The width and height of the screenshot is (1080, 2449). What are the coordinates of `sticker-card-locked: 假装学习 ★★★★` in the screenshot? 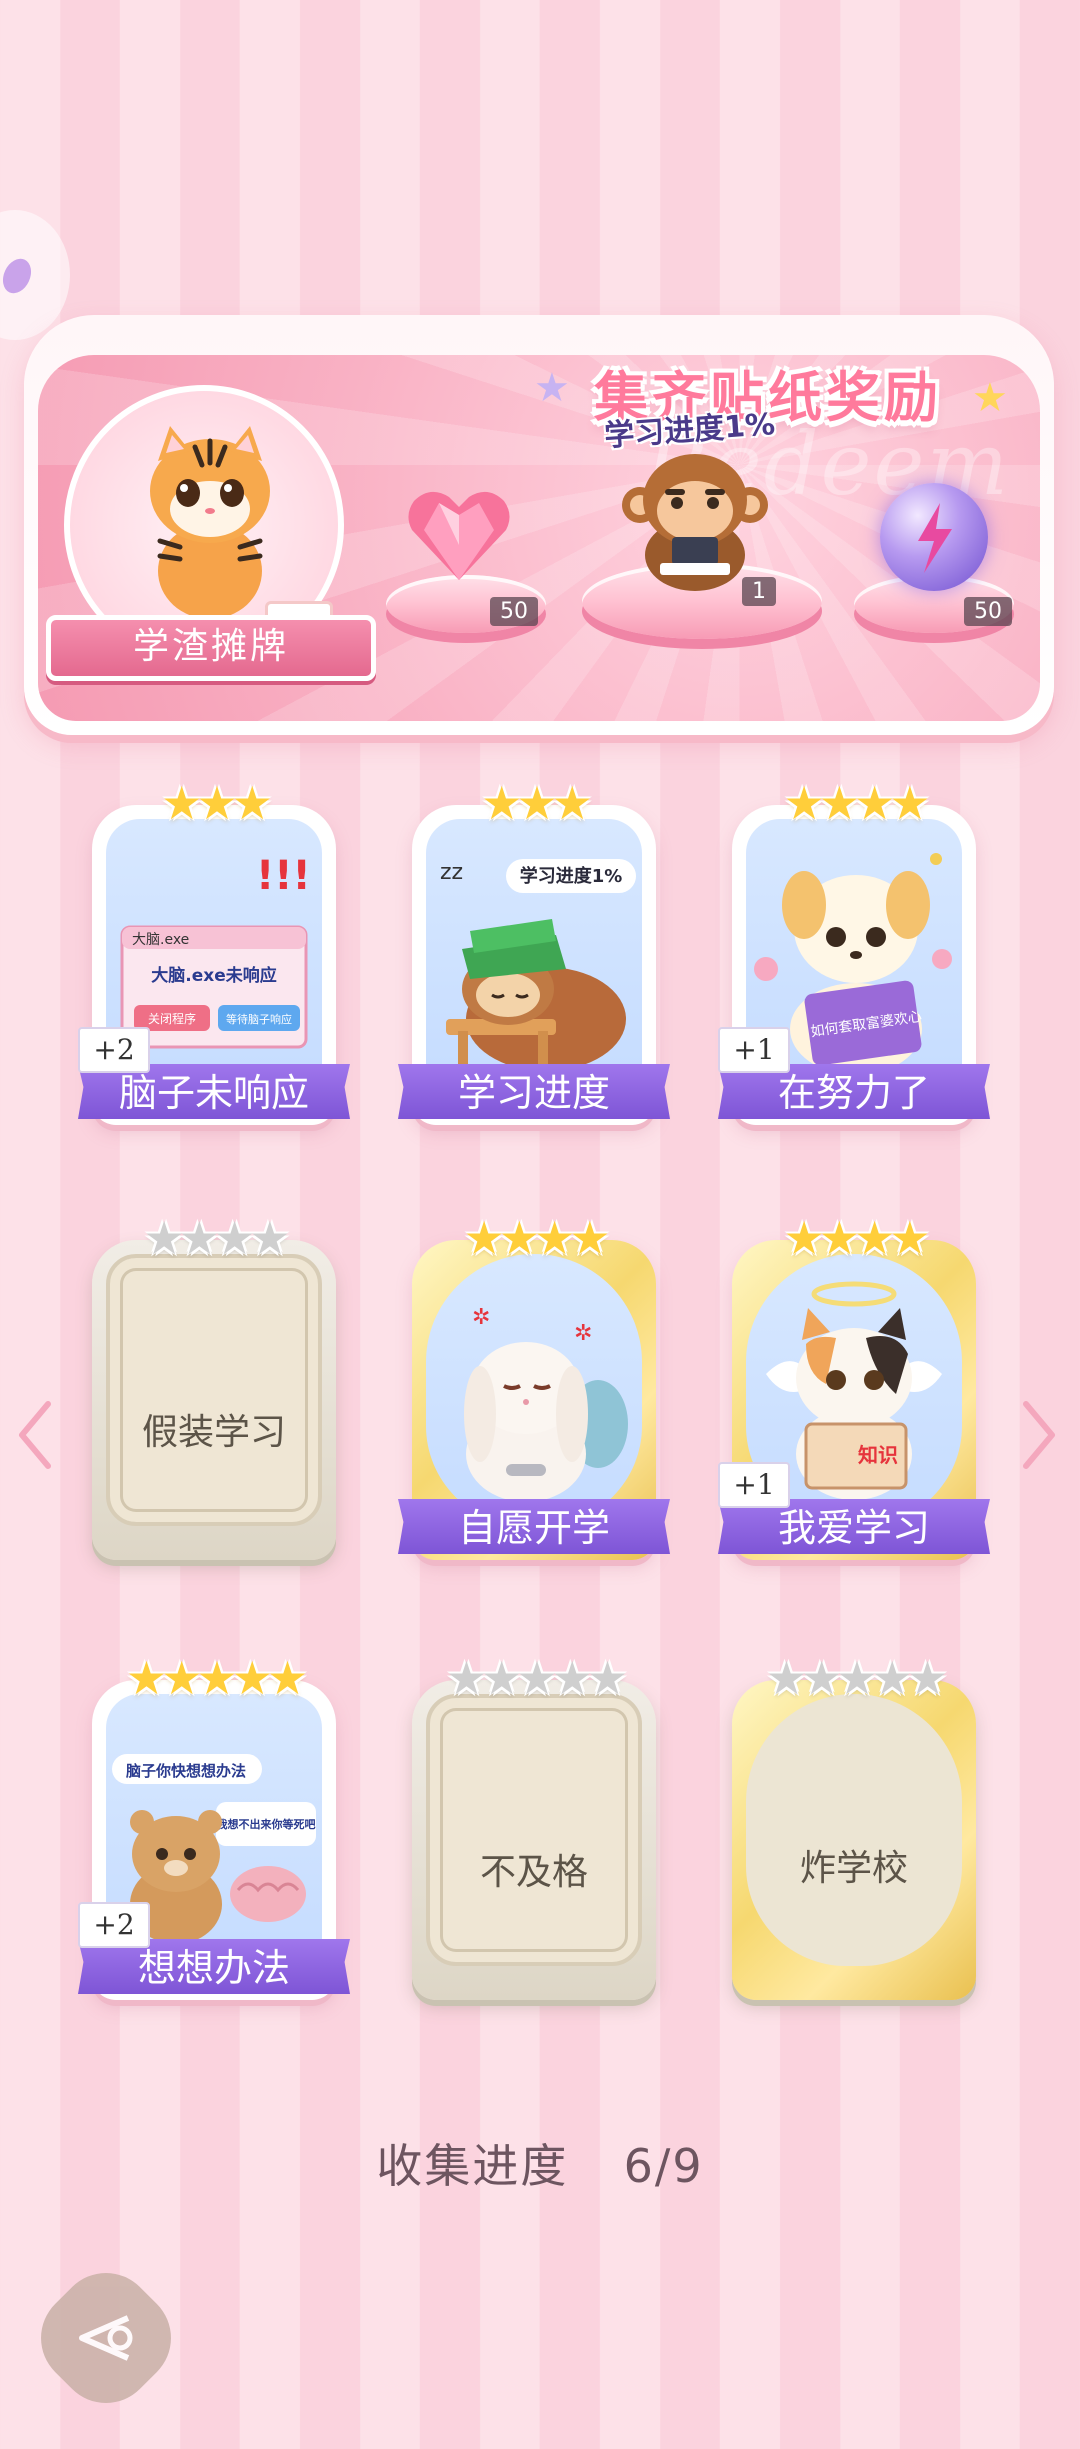 It's located at (214, 1390).